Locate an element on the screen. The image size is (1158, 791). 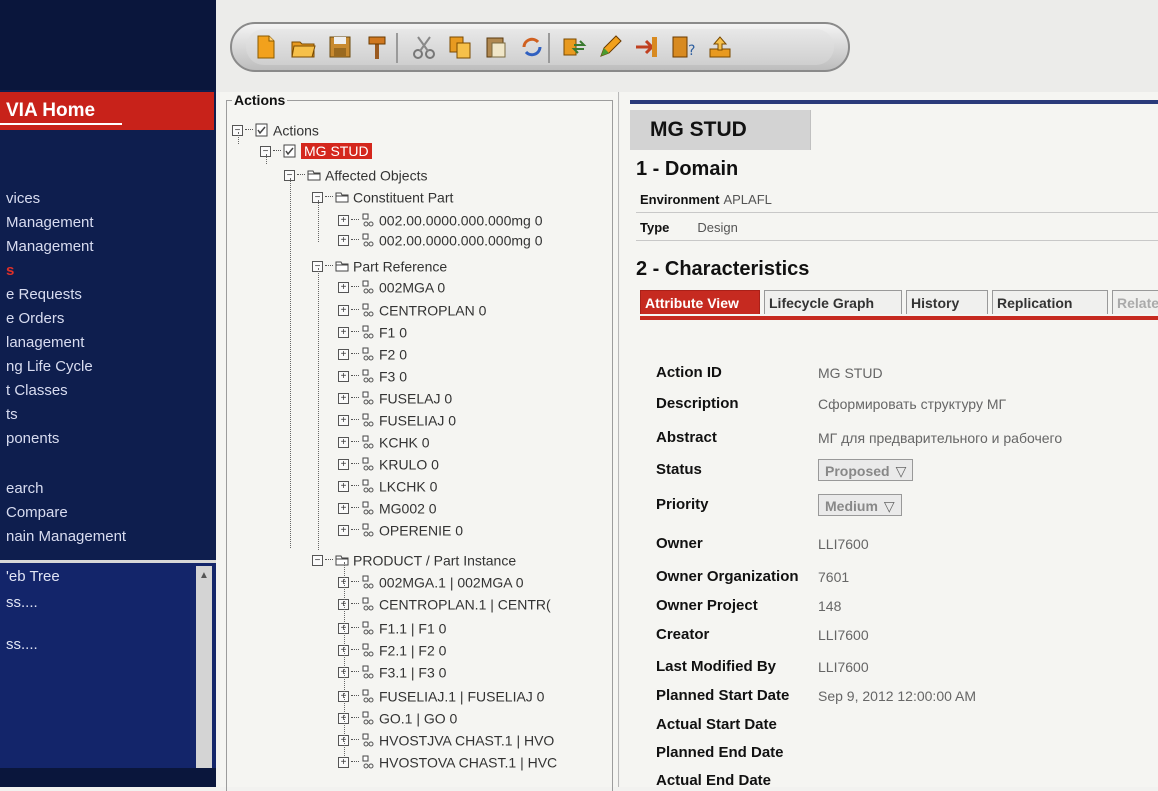
nav-item: nain Management is located at coordinates (66, 536).